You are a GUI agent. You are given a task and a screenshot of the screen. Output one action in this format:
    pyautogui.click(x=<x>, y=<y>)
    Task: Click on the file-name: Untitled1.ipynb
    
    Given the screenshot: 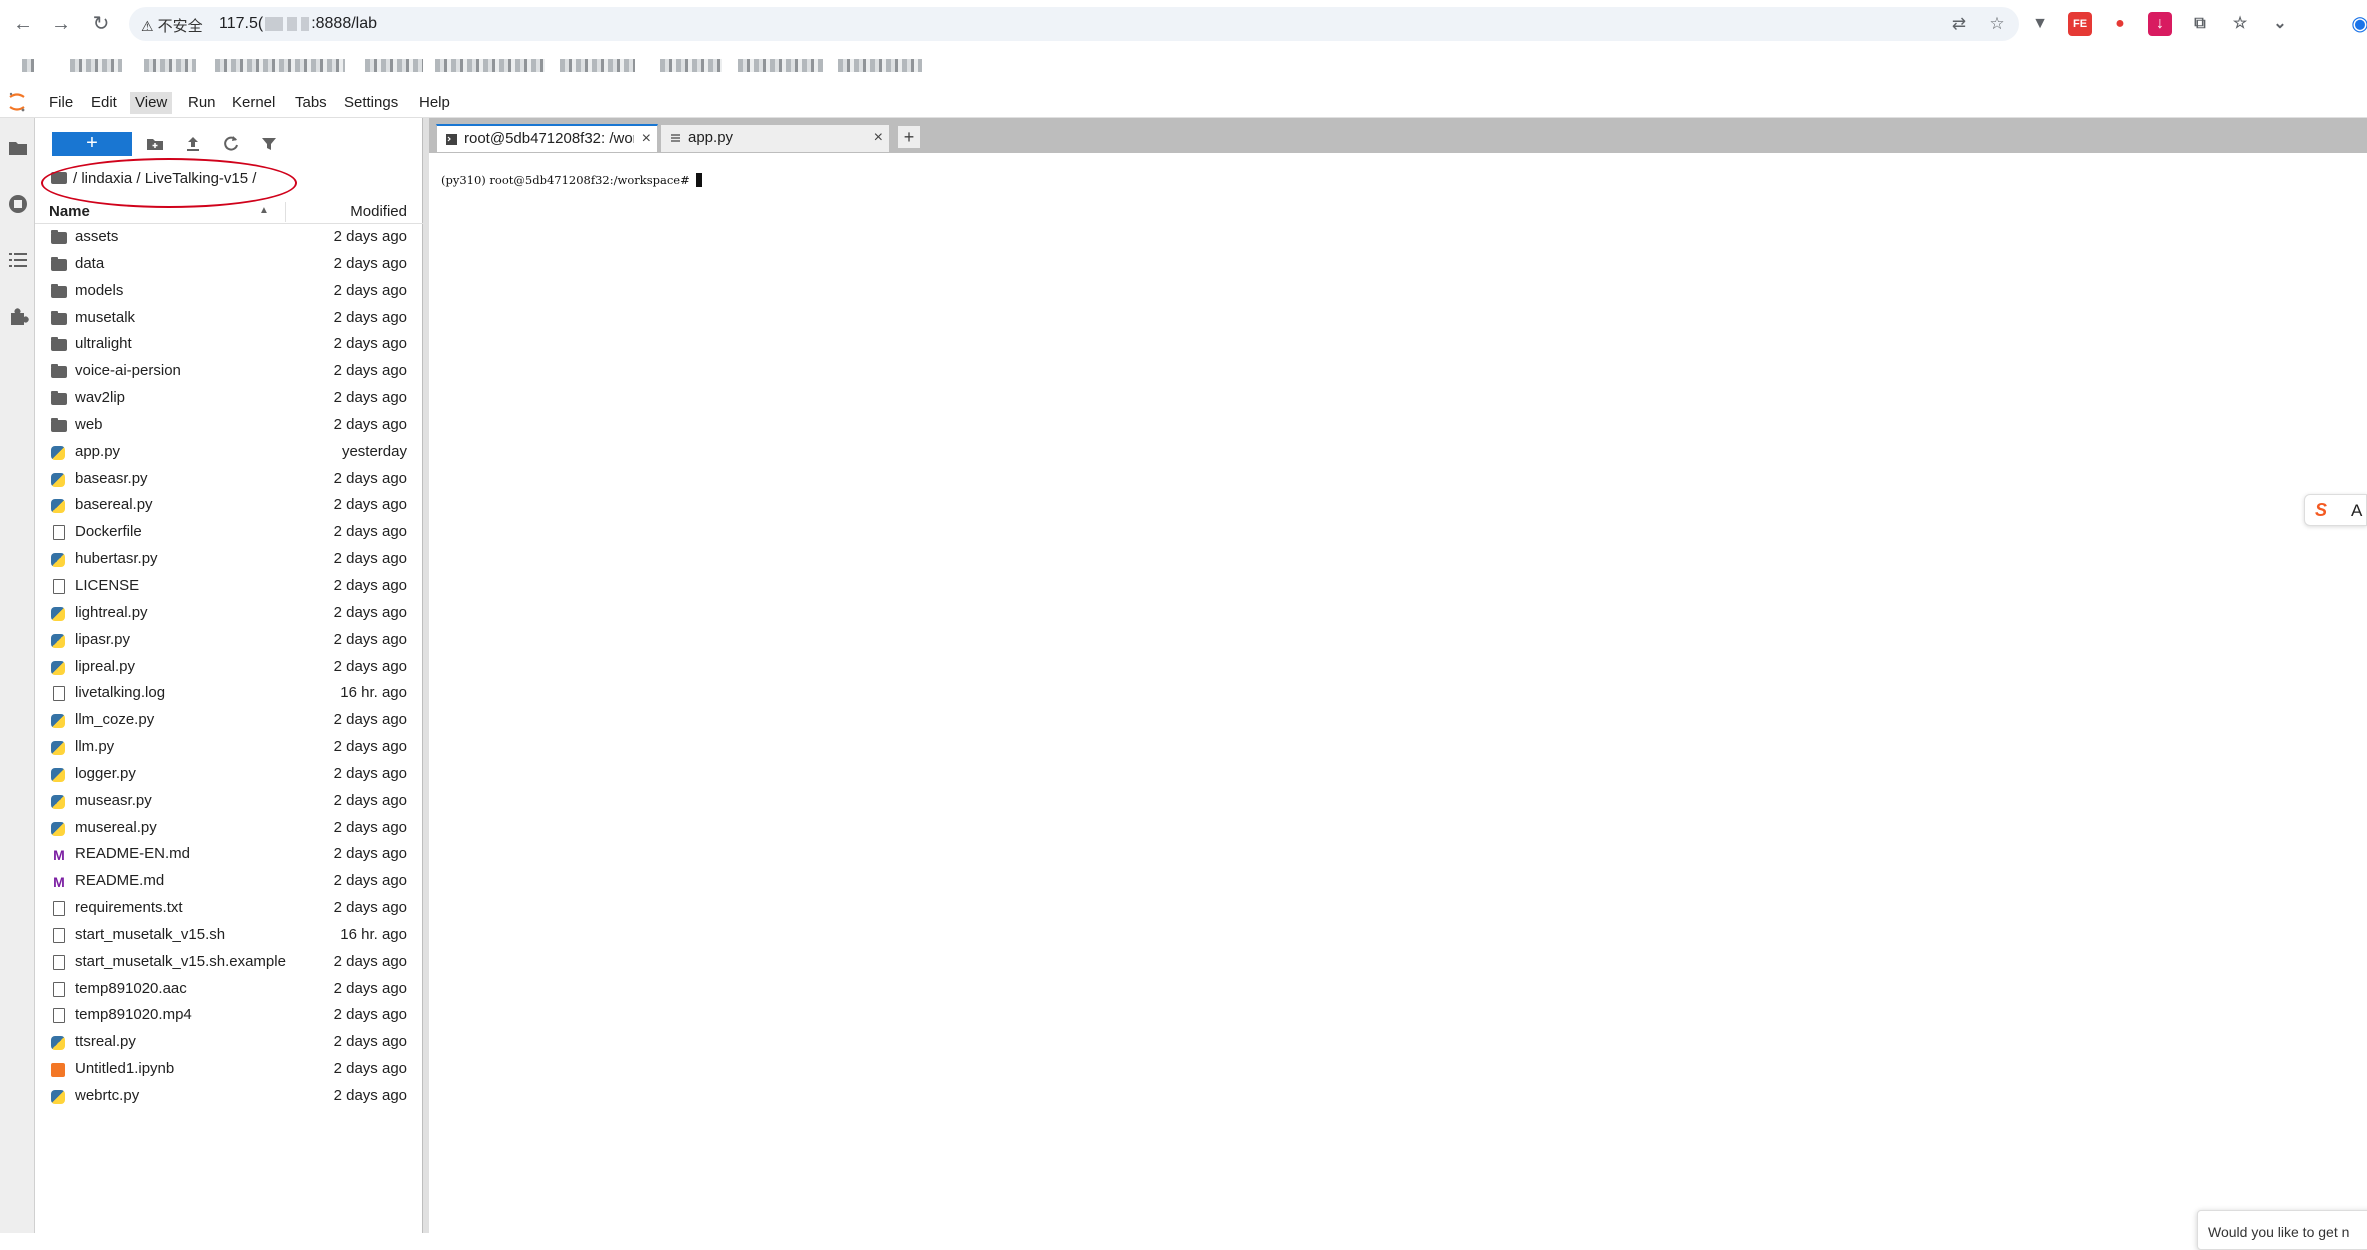 What is the action you would take?
    pyautogui.click(x=125, y=1069)
    